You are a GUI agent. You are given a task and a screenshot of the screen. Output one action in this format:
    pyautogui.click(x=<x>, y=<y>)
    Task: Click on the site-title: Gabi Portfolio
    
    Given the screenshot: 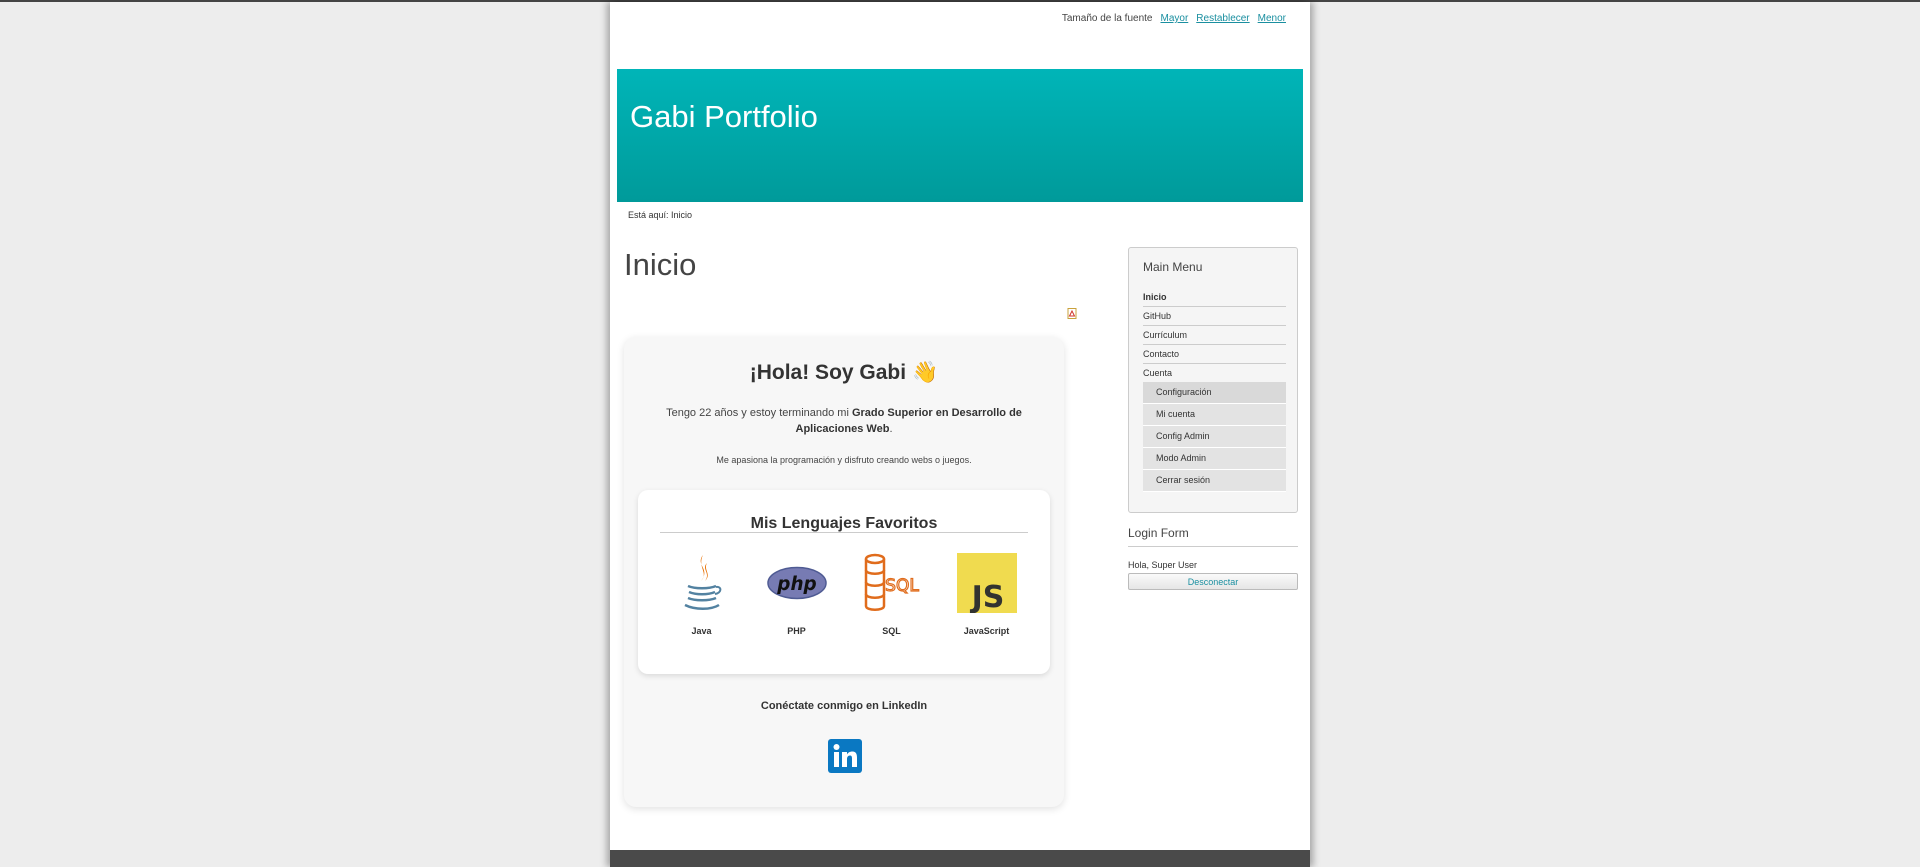 What is the action you would take?
    pyautogui.click(x=724, y=117)
    